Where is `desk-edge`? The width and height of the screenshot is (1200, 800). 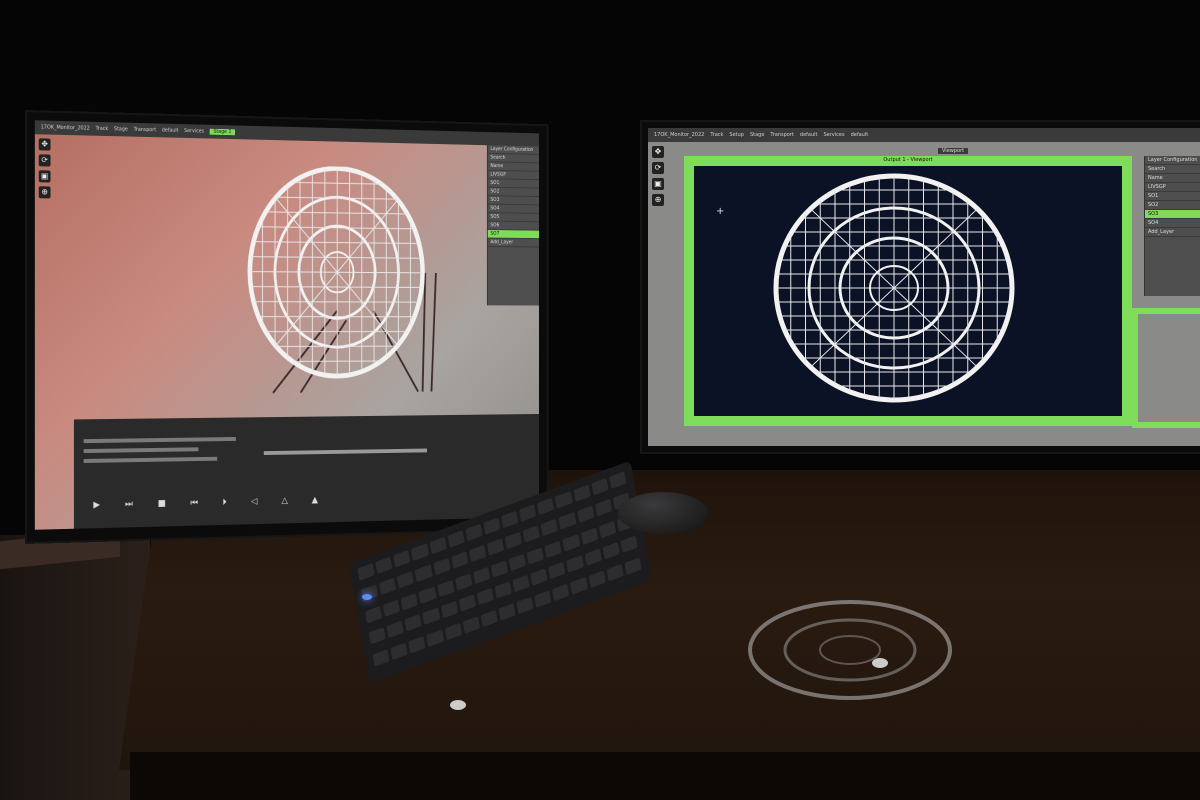 desk-edge is located at coordinates (665, 776).